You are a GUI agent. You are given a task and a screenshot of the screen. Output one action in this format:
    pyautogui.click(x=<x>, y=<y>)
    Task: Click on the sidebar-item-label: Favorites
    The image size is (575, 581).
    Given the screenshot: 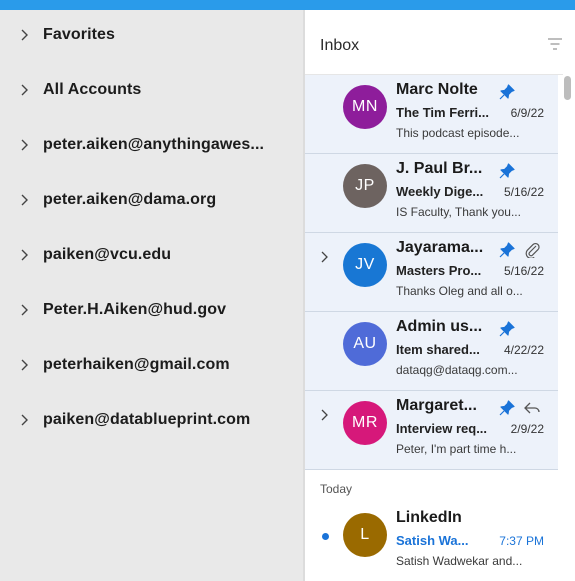 What is the action you would take?
    pyautogui.click(x=79, y=34)
    